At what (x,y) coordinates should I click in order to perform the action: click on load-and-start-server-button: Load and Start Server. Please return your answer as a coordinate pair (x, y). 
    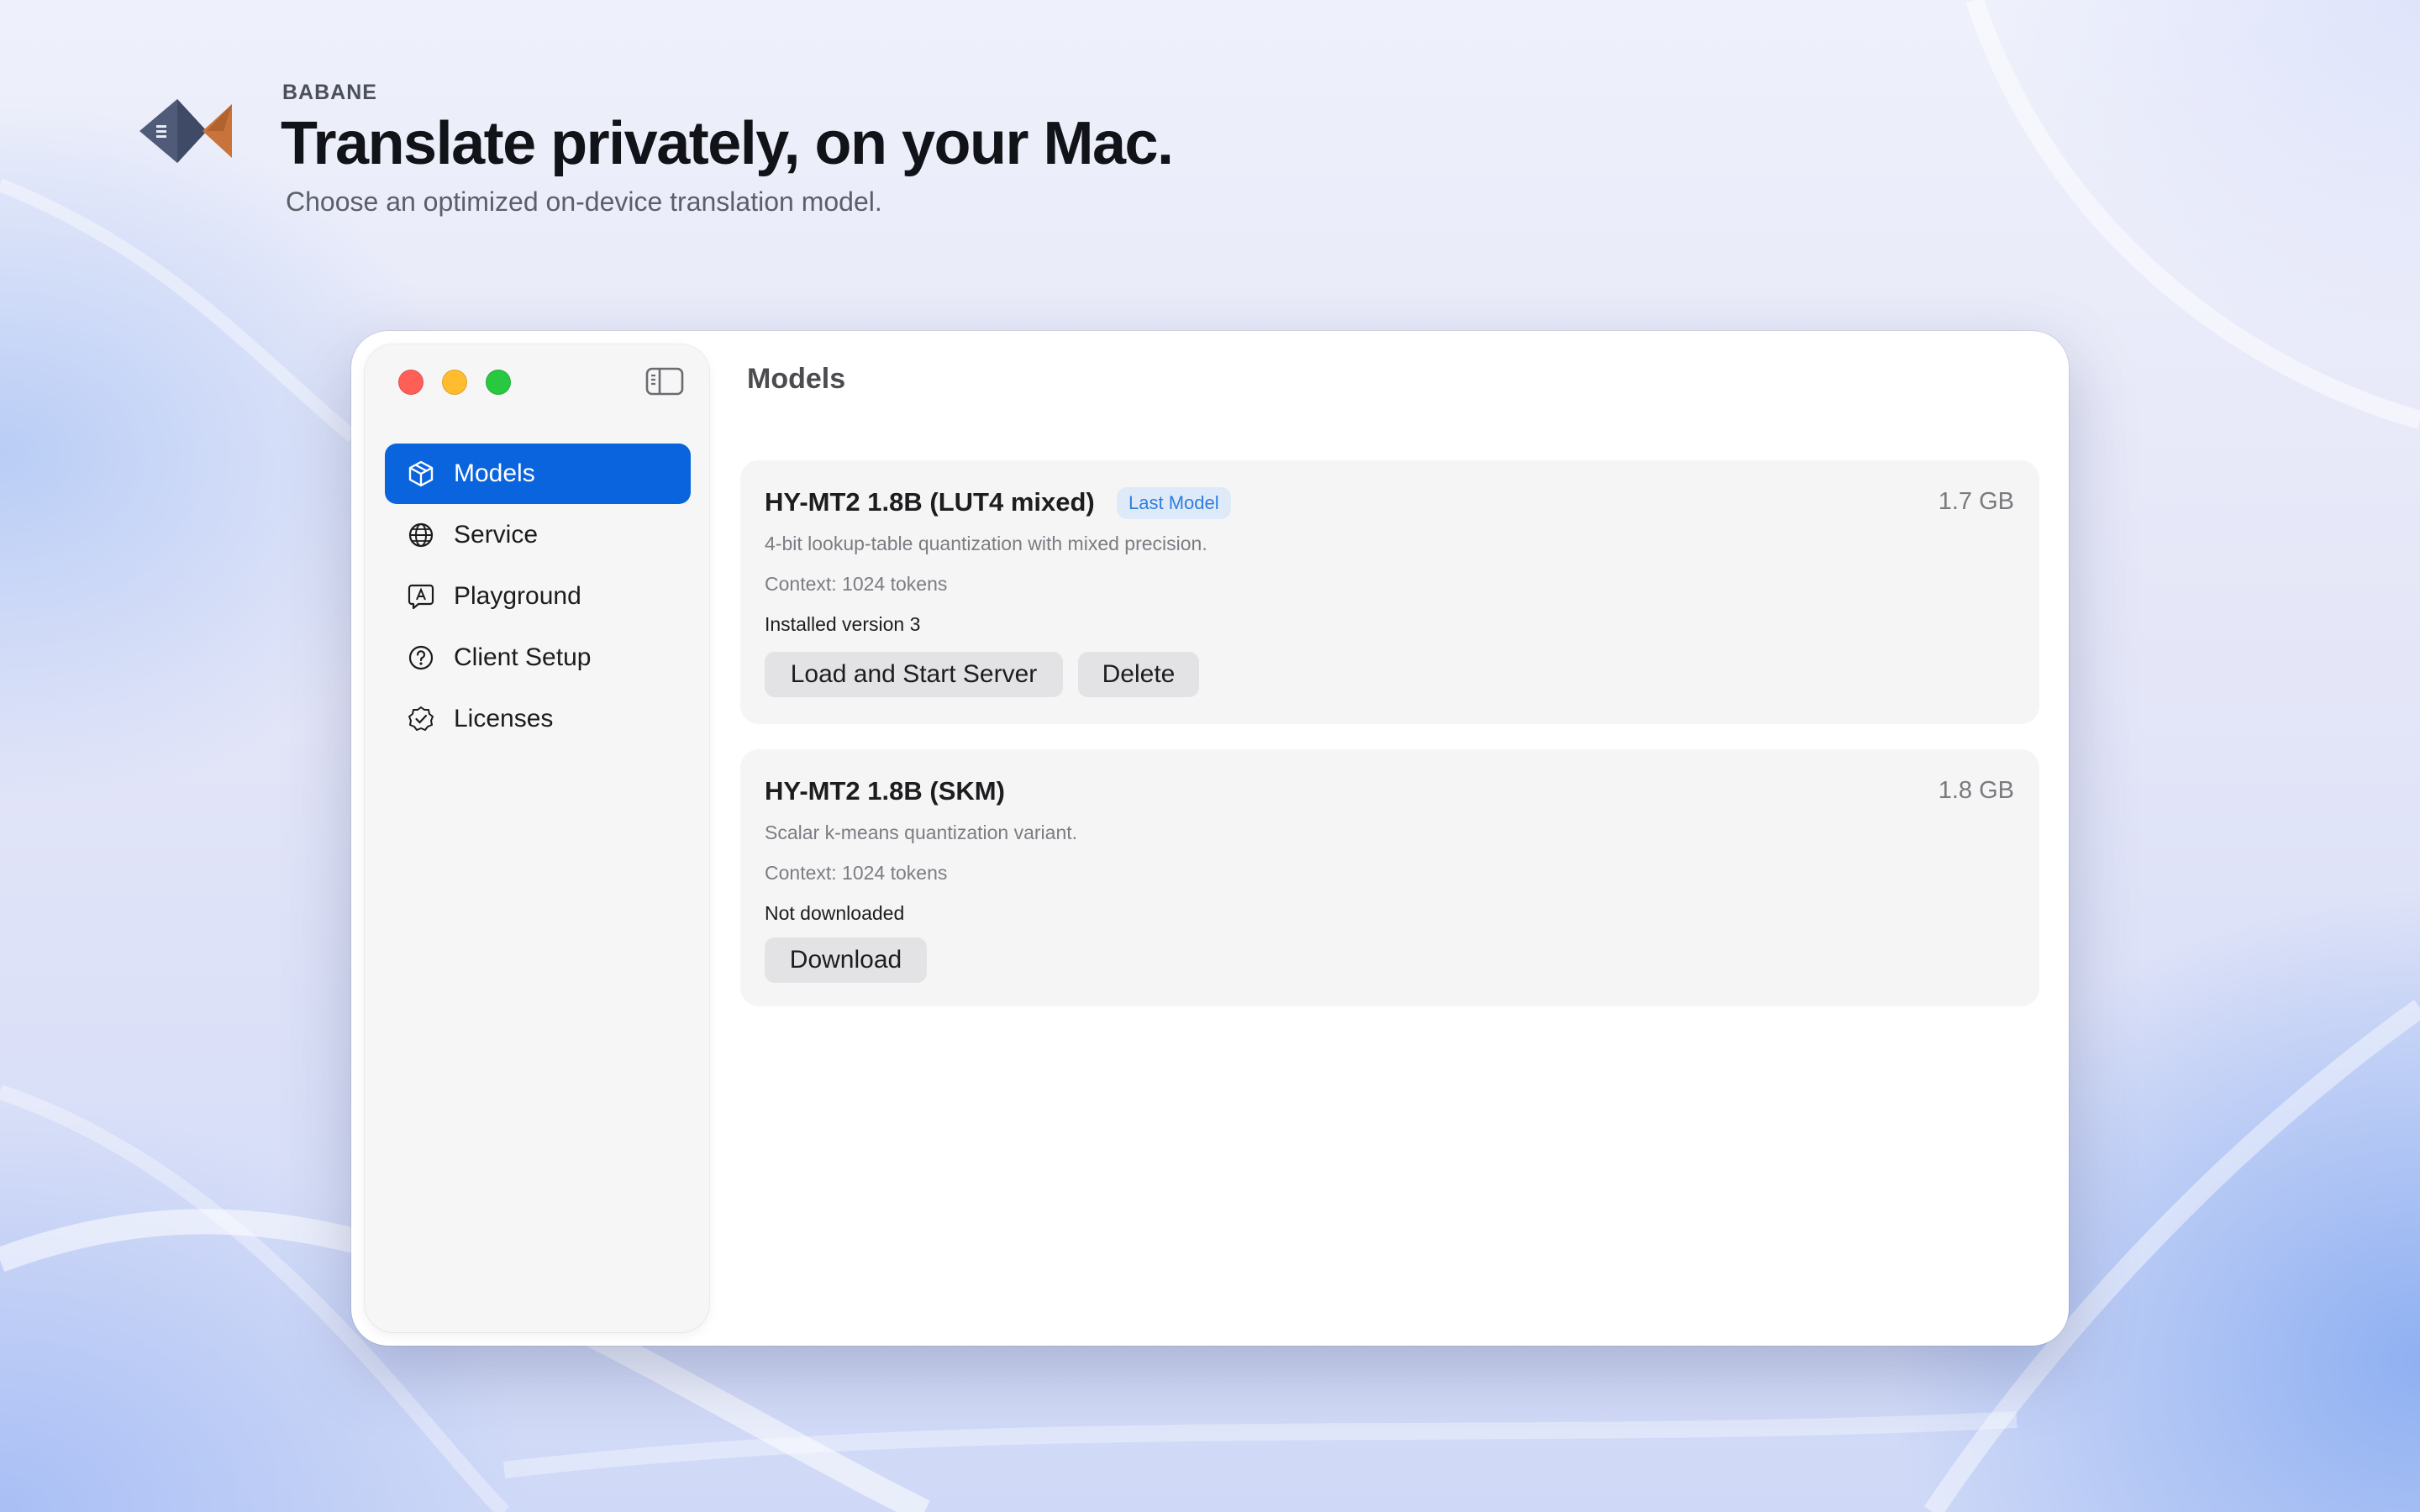
    Looking at the image, I should click on (914, 674).